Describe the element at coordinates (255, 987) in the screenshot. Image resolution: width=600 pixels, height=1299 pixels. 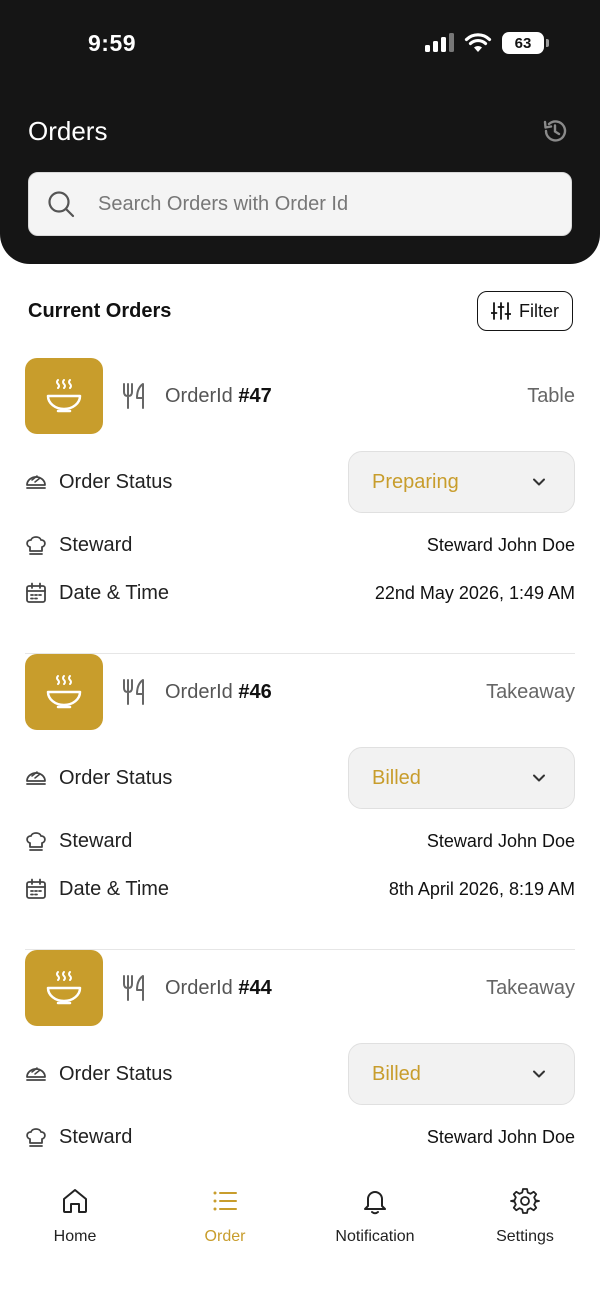
I see `order-number: #44` at that location.